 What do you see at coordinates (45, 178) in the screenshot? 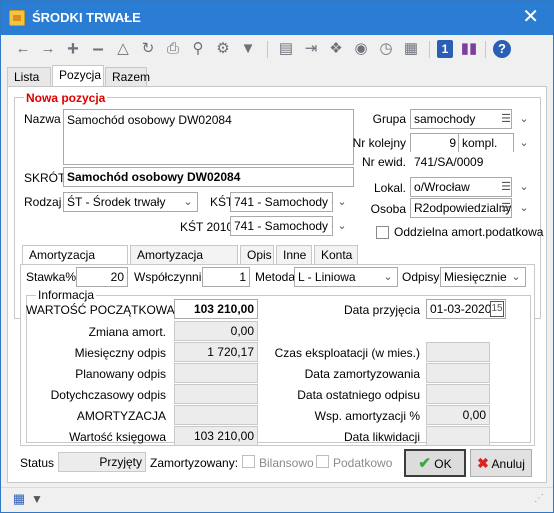
I see `skrot-label: SKRÓT` at bounding box center [45, 178].